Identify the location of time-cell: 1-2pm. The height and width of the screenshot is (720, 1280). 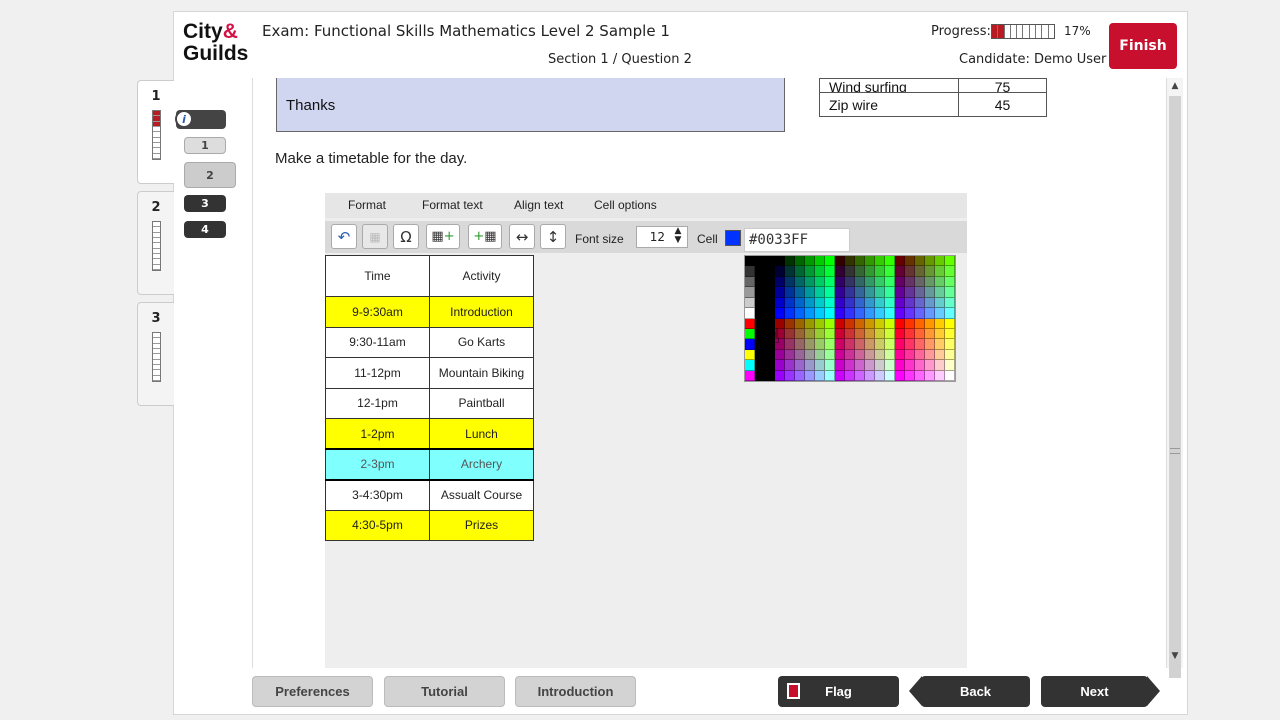
(377, 434).